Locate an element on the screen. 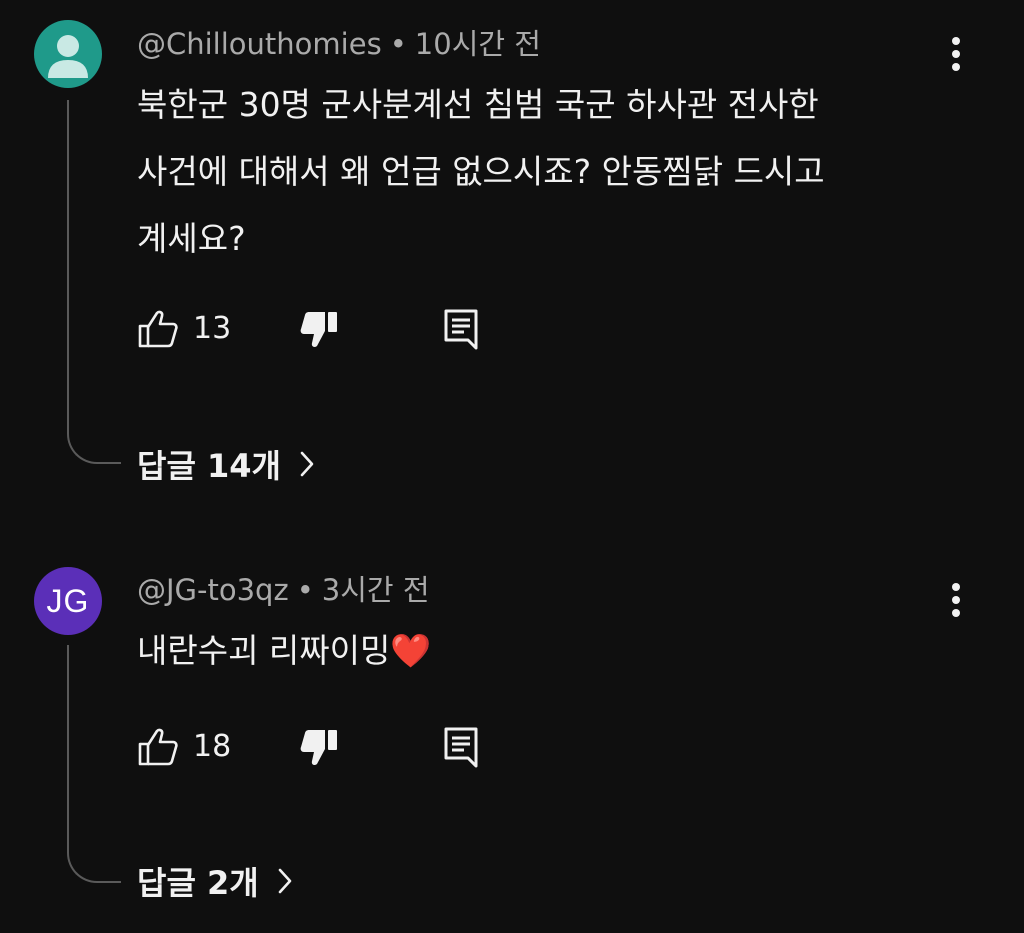 This screenshot has height=933, width=1024. comment-meta: @JG-to3qz • 3시간 전 is located at coordinates (283, 590).